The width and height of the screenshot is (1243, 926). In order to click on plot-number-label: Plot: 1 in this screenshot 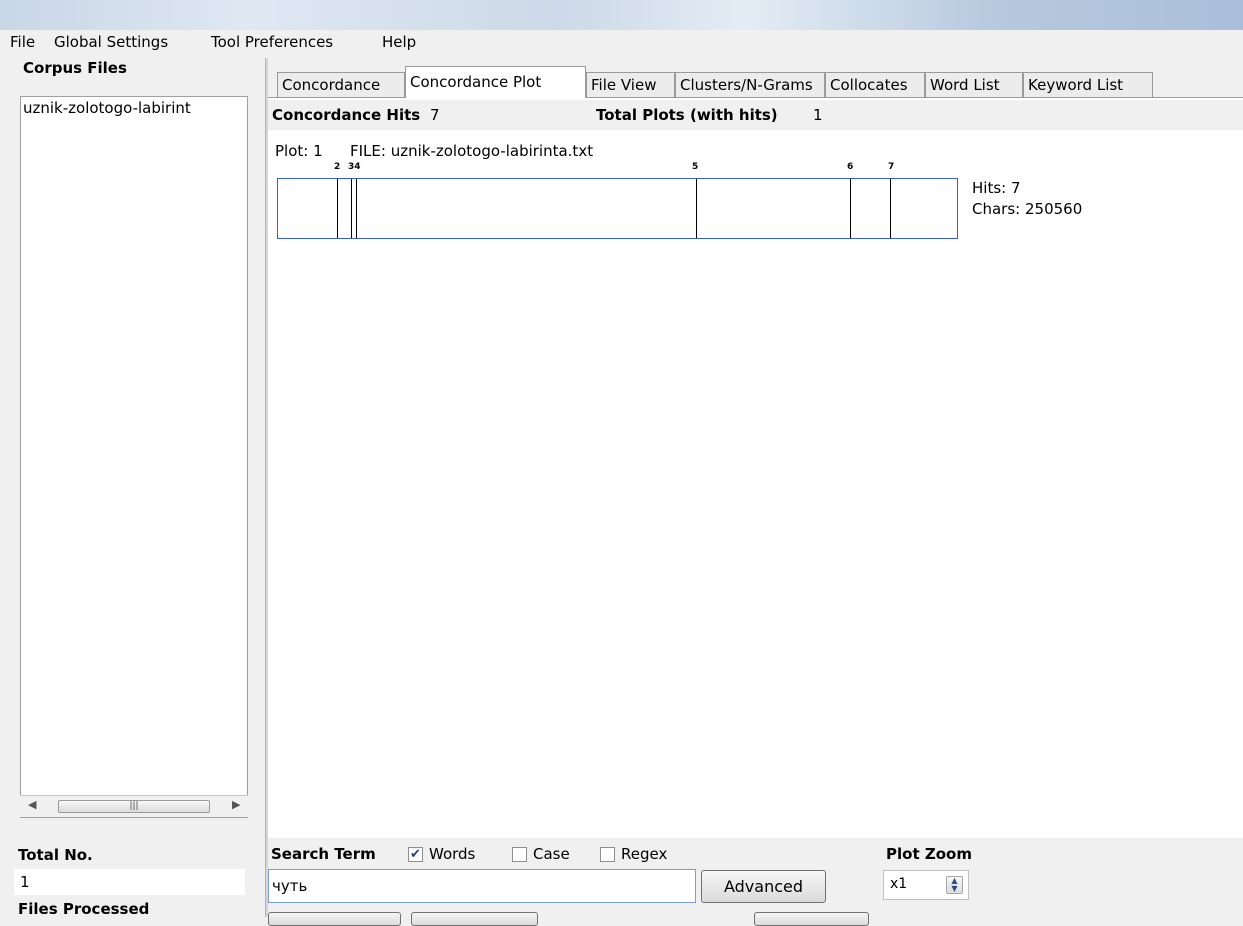, I will do `click(299, 151)`.